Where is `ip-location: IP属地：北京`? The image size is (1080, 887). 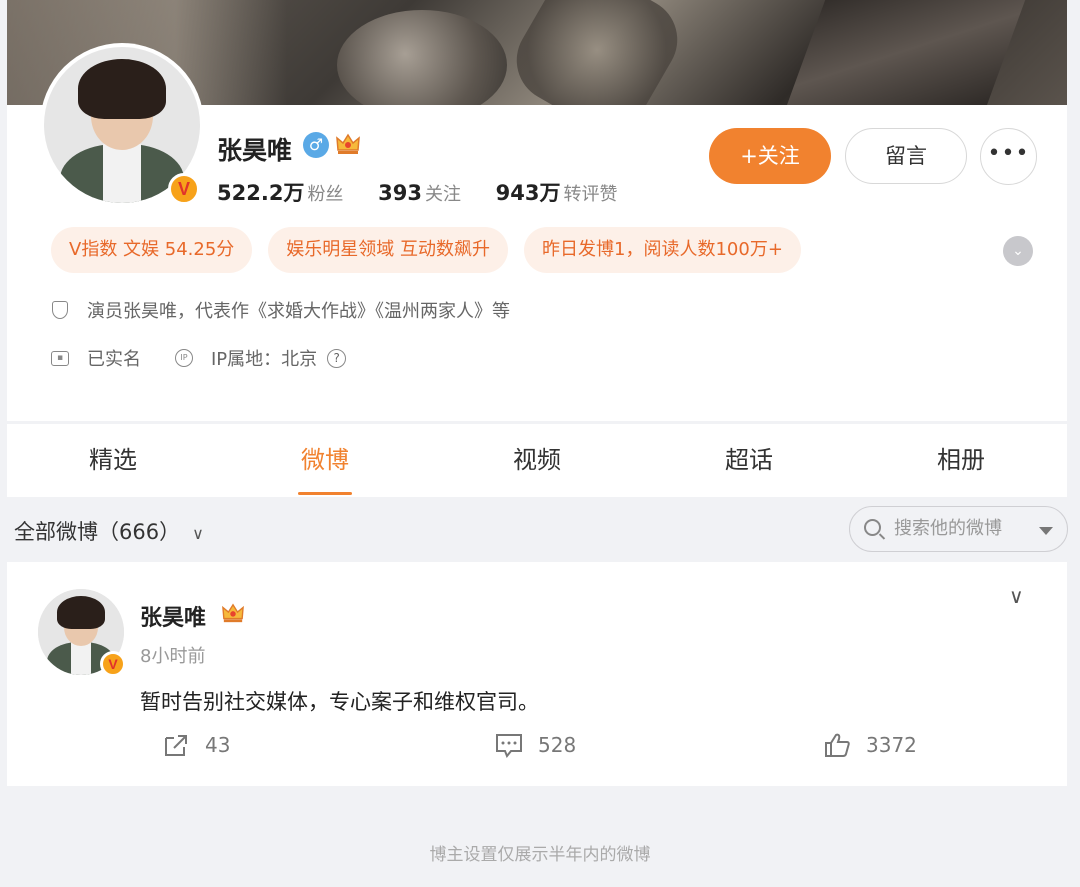 ip-location: IP属地：北京 is located at coordinates (264, 359).